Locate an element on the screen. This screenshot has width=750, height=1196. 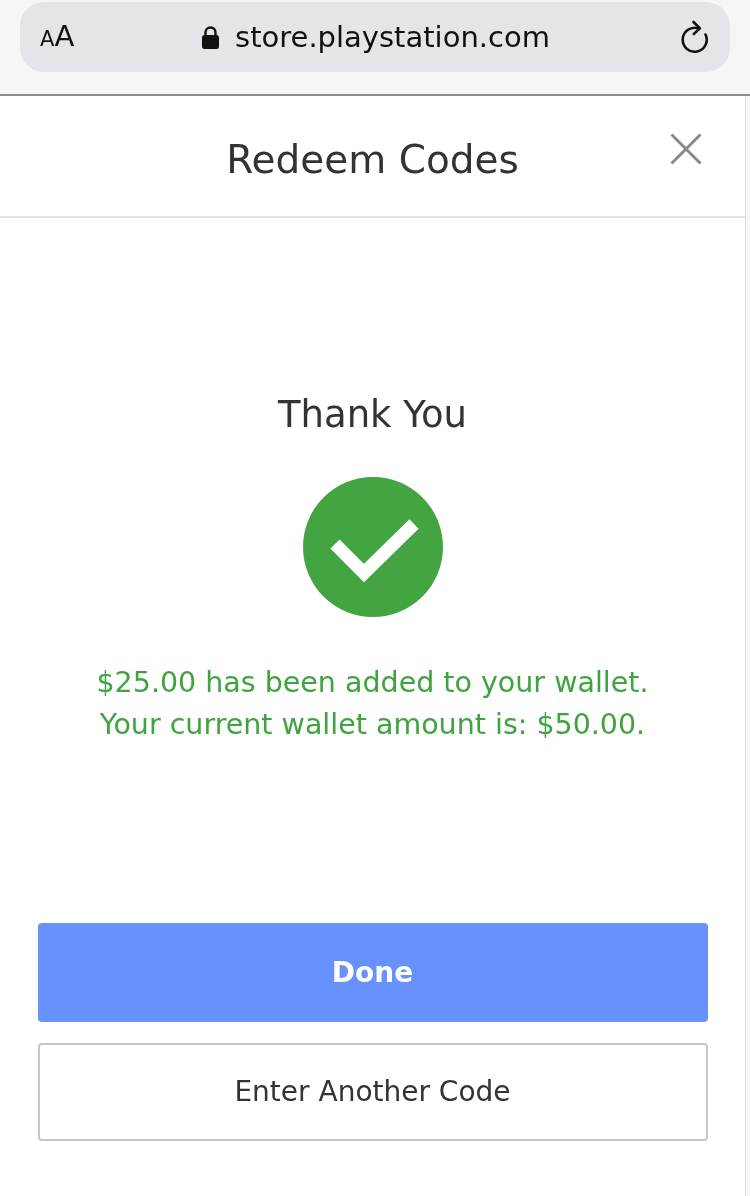
dialog-title: Redeem Codes is located at coordinates (372, 160).